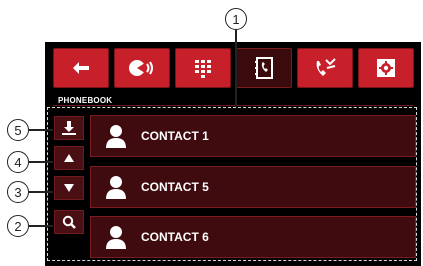 This screenshot has width=423, height=266. I want to click on settings-button, so click(386, 68).